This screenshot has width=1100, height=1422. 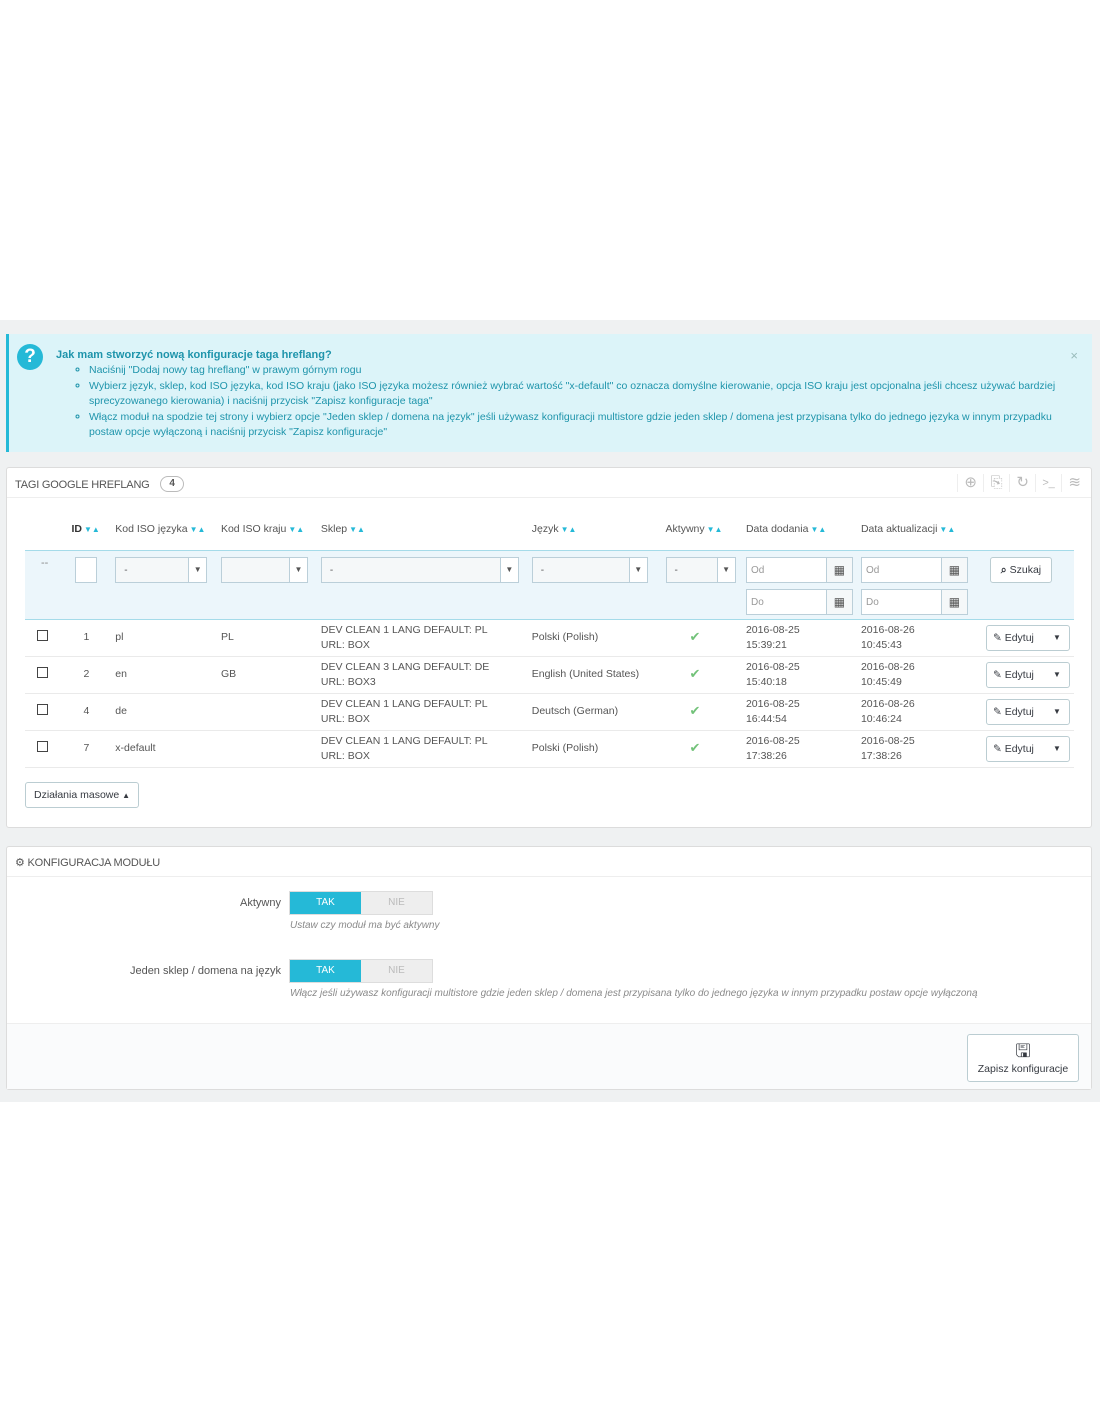 I want to click on list-panel-title: TAGI GOOGLE HREFLANG, so click(x=82, y=484).